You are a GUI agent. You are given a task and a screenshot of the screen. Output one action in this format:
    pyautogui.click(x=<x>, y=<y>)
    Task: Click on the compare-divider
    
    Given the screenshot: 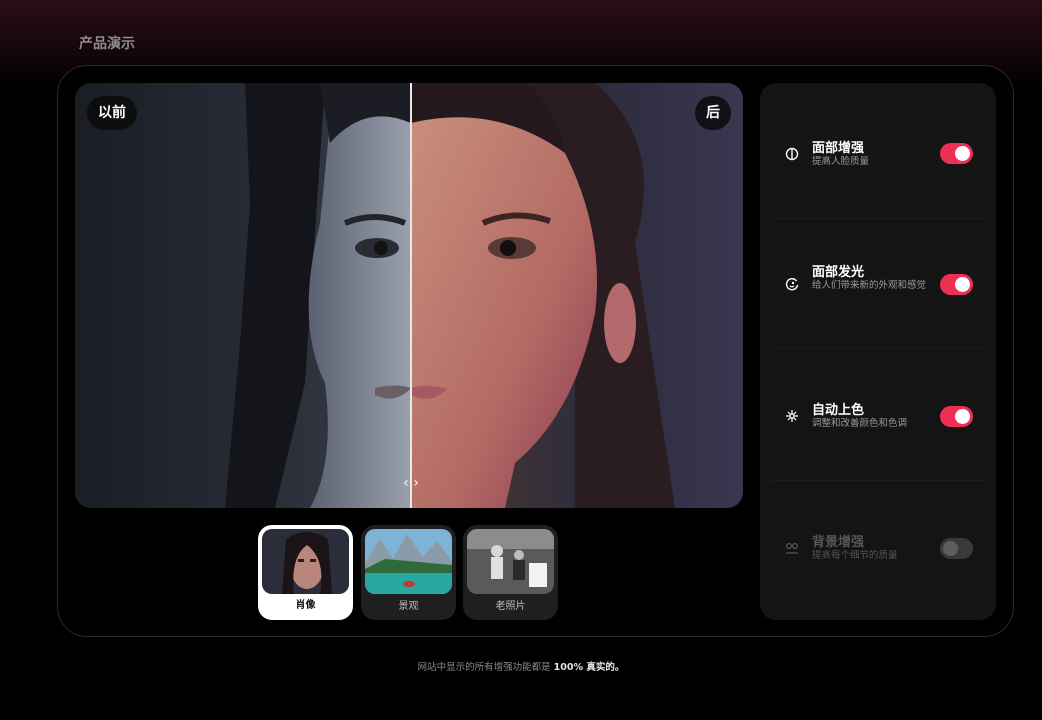 What is the action you would take?
    pyautogui.click(x=411, y=295)
    